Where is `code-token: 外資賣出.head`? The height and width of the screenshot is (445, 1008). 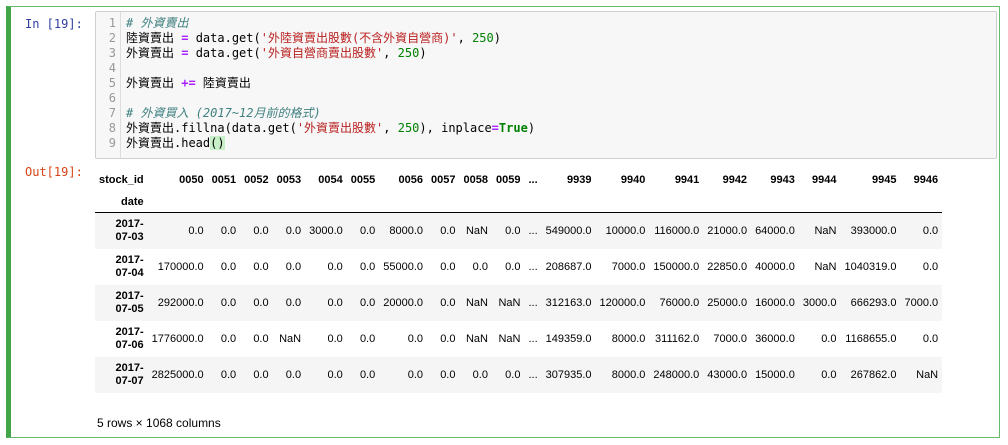 code-token: 外資賣出.head is located at coordinates (168, 143).